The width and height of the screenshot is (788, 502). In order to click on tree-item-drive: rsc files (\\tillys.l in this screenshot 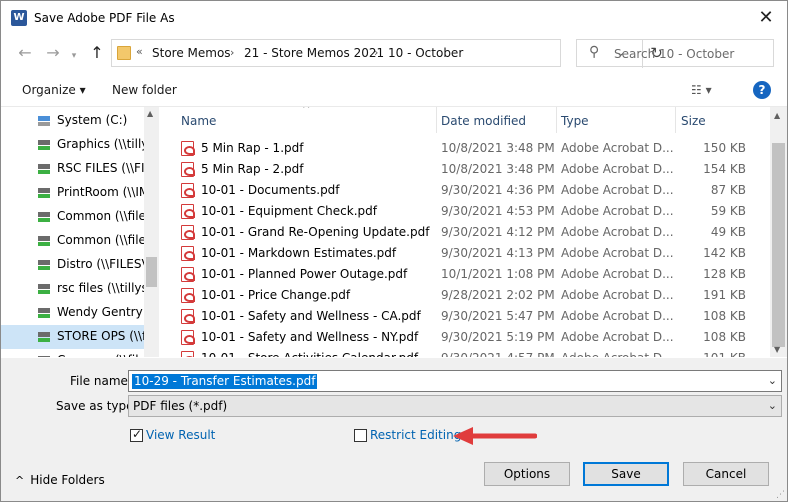, I will do `click(78, 289)`.